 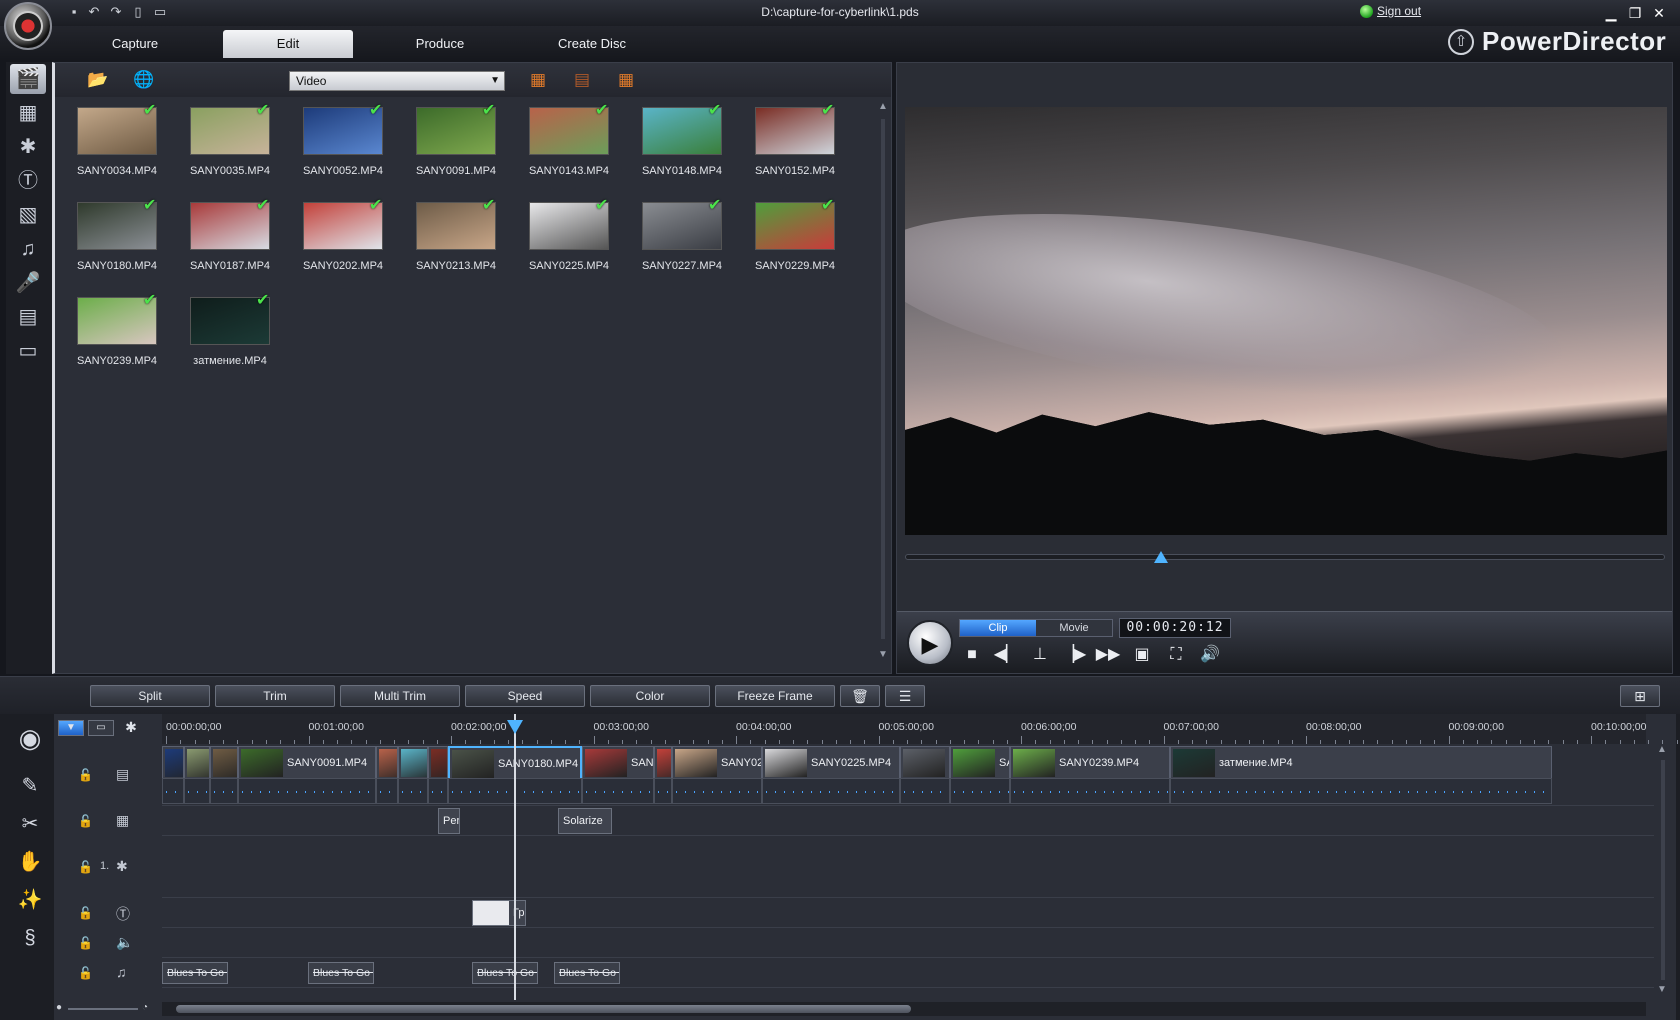 I want to click on media-item: ✔ SANY0229.MP4, so click(x=791, y=244).